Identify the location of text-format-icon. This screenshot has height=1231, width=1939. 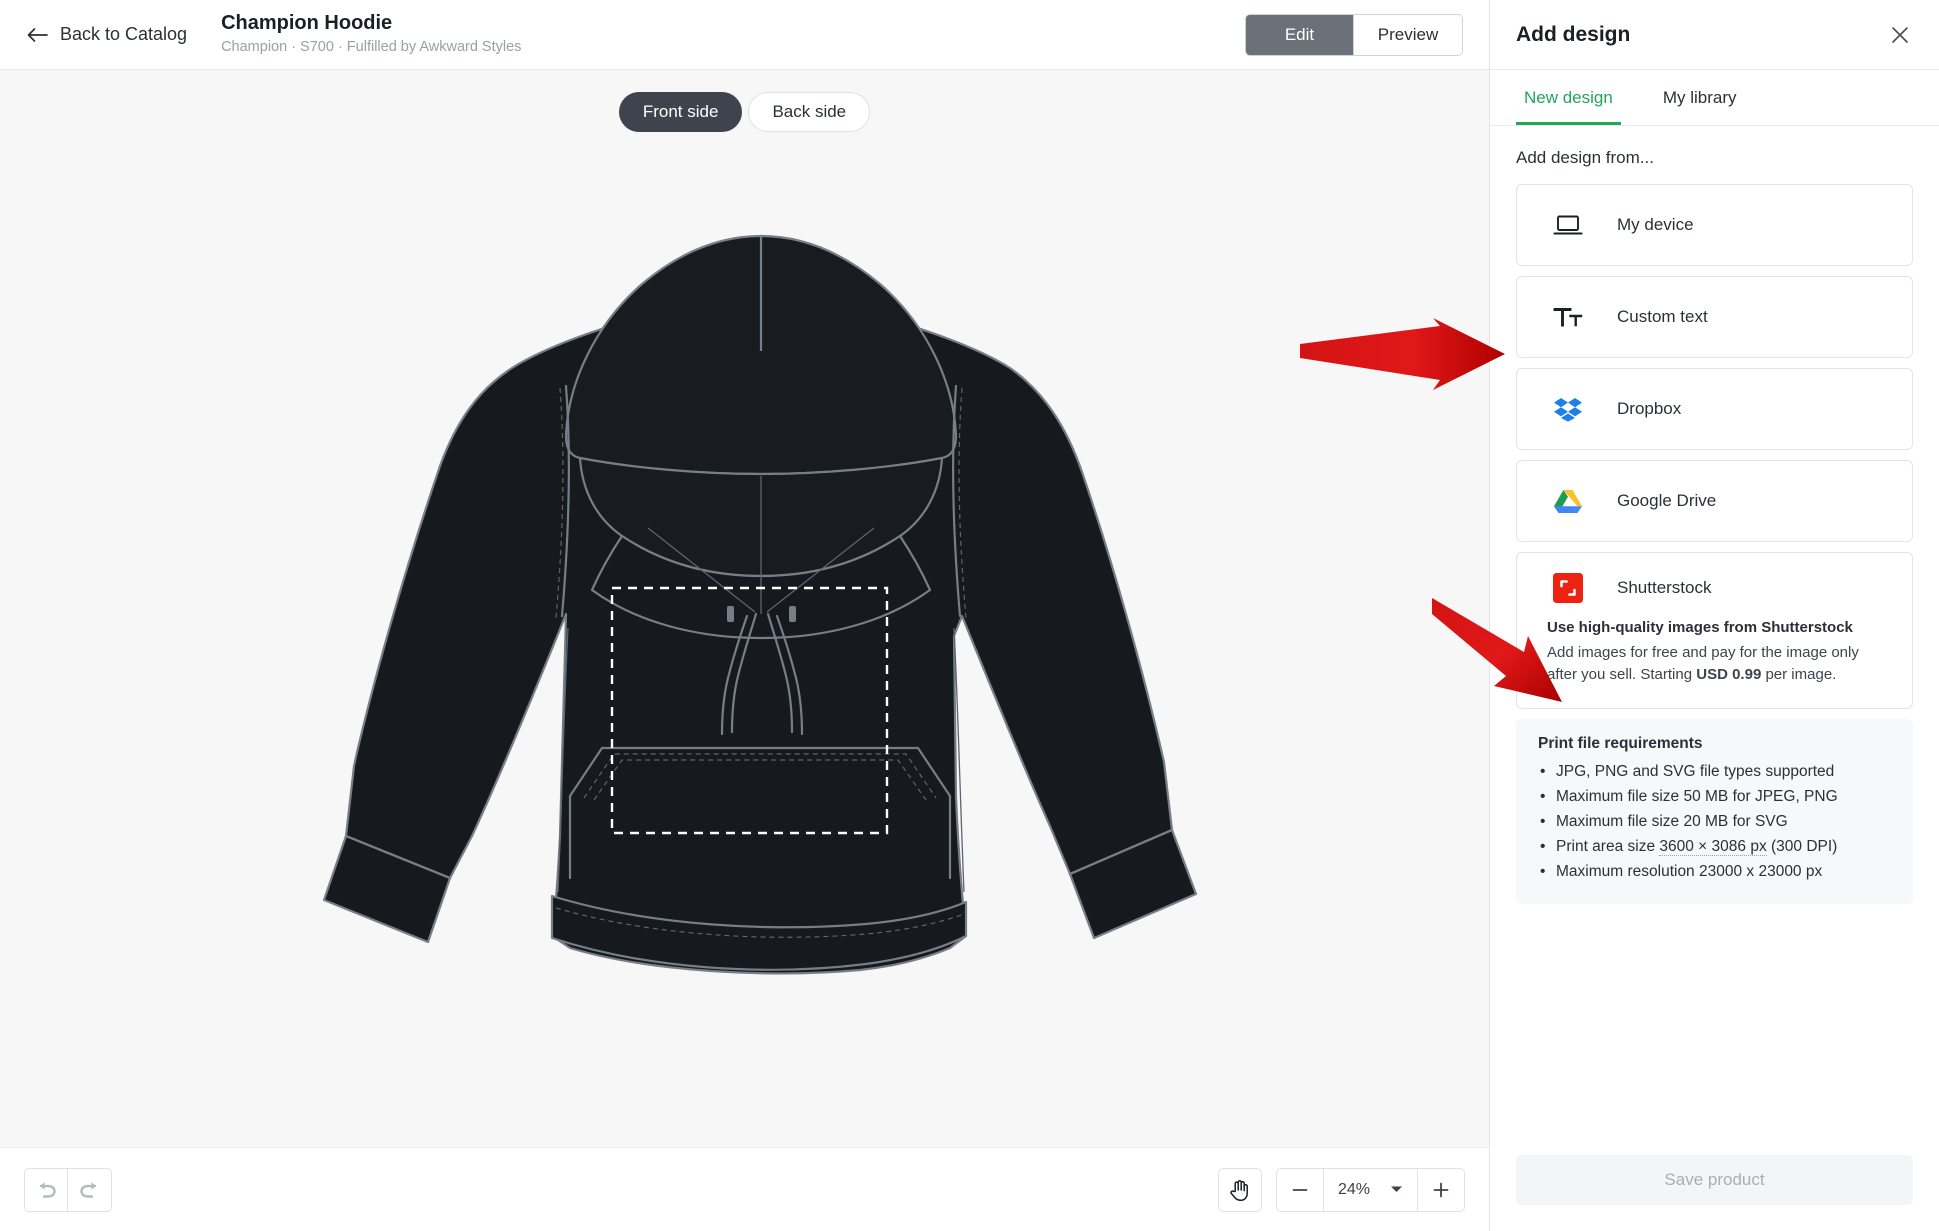
(1568, 317).